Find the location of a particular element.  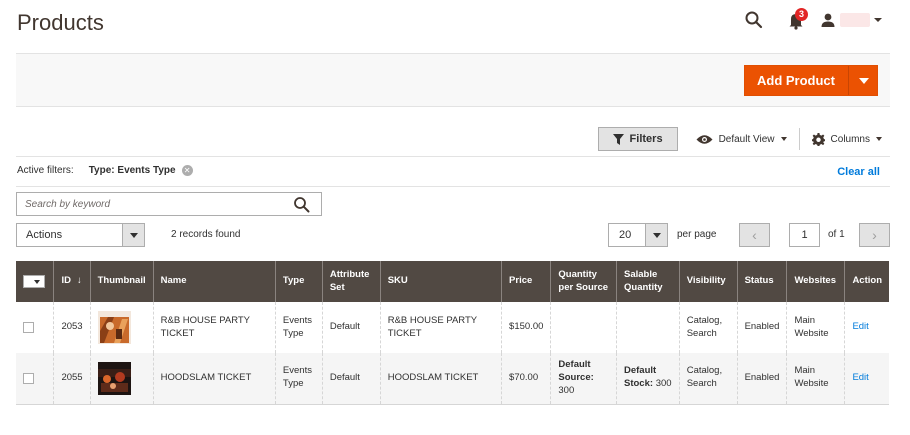

active-filters: Active filters: Type: Events Type ✕ is located at coordinates (105, 170).